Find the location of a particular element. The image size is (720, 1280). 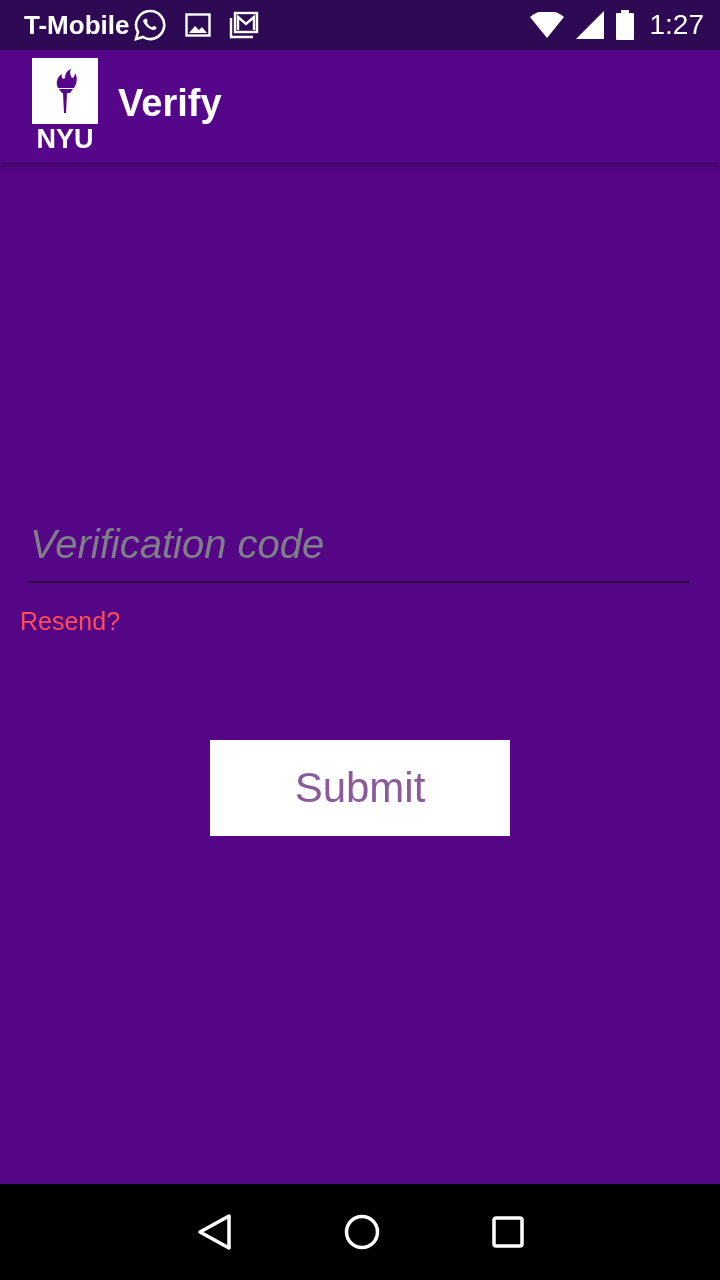

recents-icon is located at coordinates (508, 1232).